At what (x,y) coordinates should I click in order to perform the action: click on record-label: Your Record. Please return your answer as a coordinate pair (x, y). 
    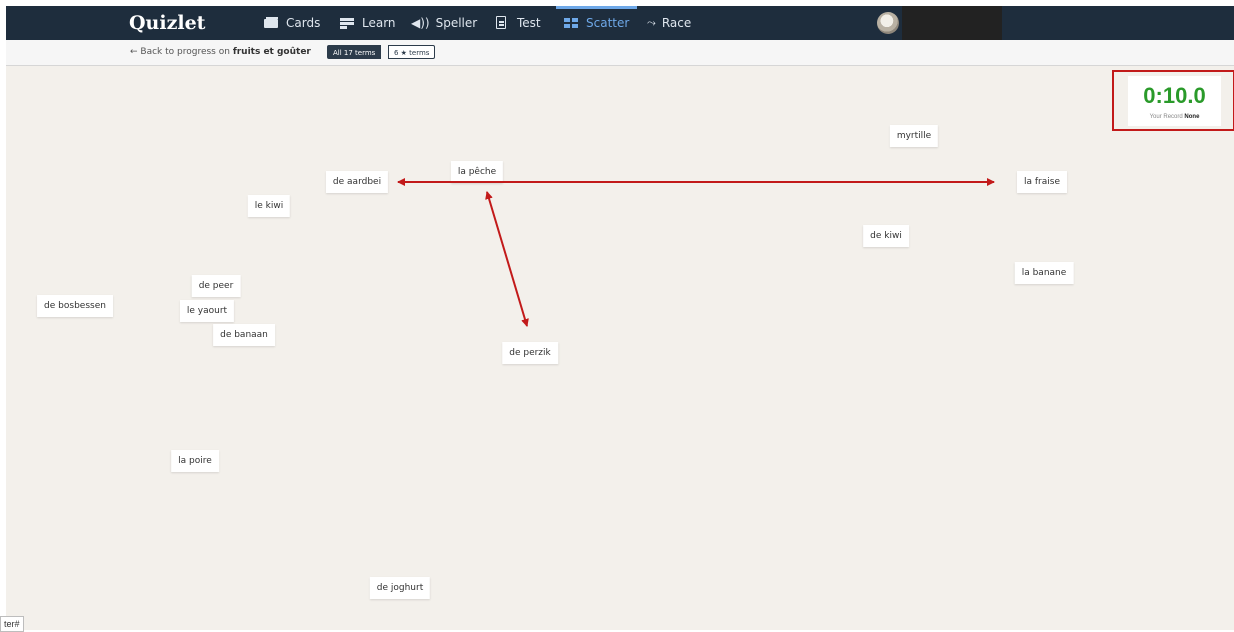
    Looking at the image, I should click on (1166, 117).